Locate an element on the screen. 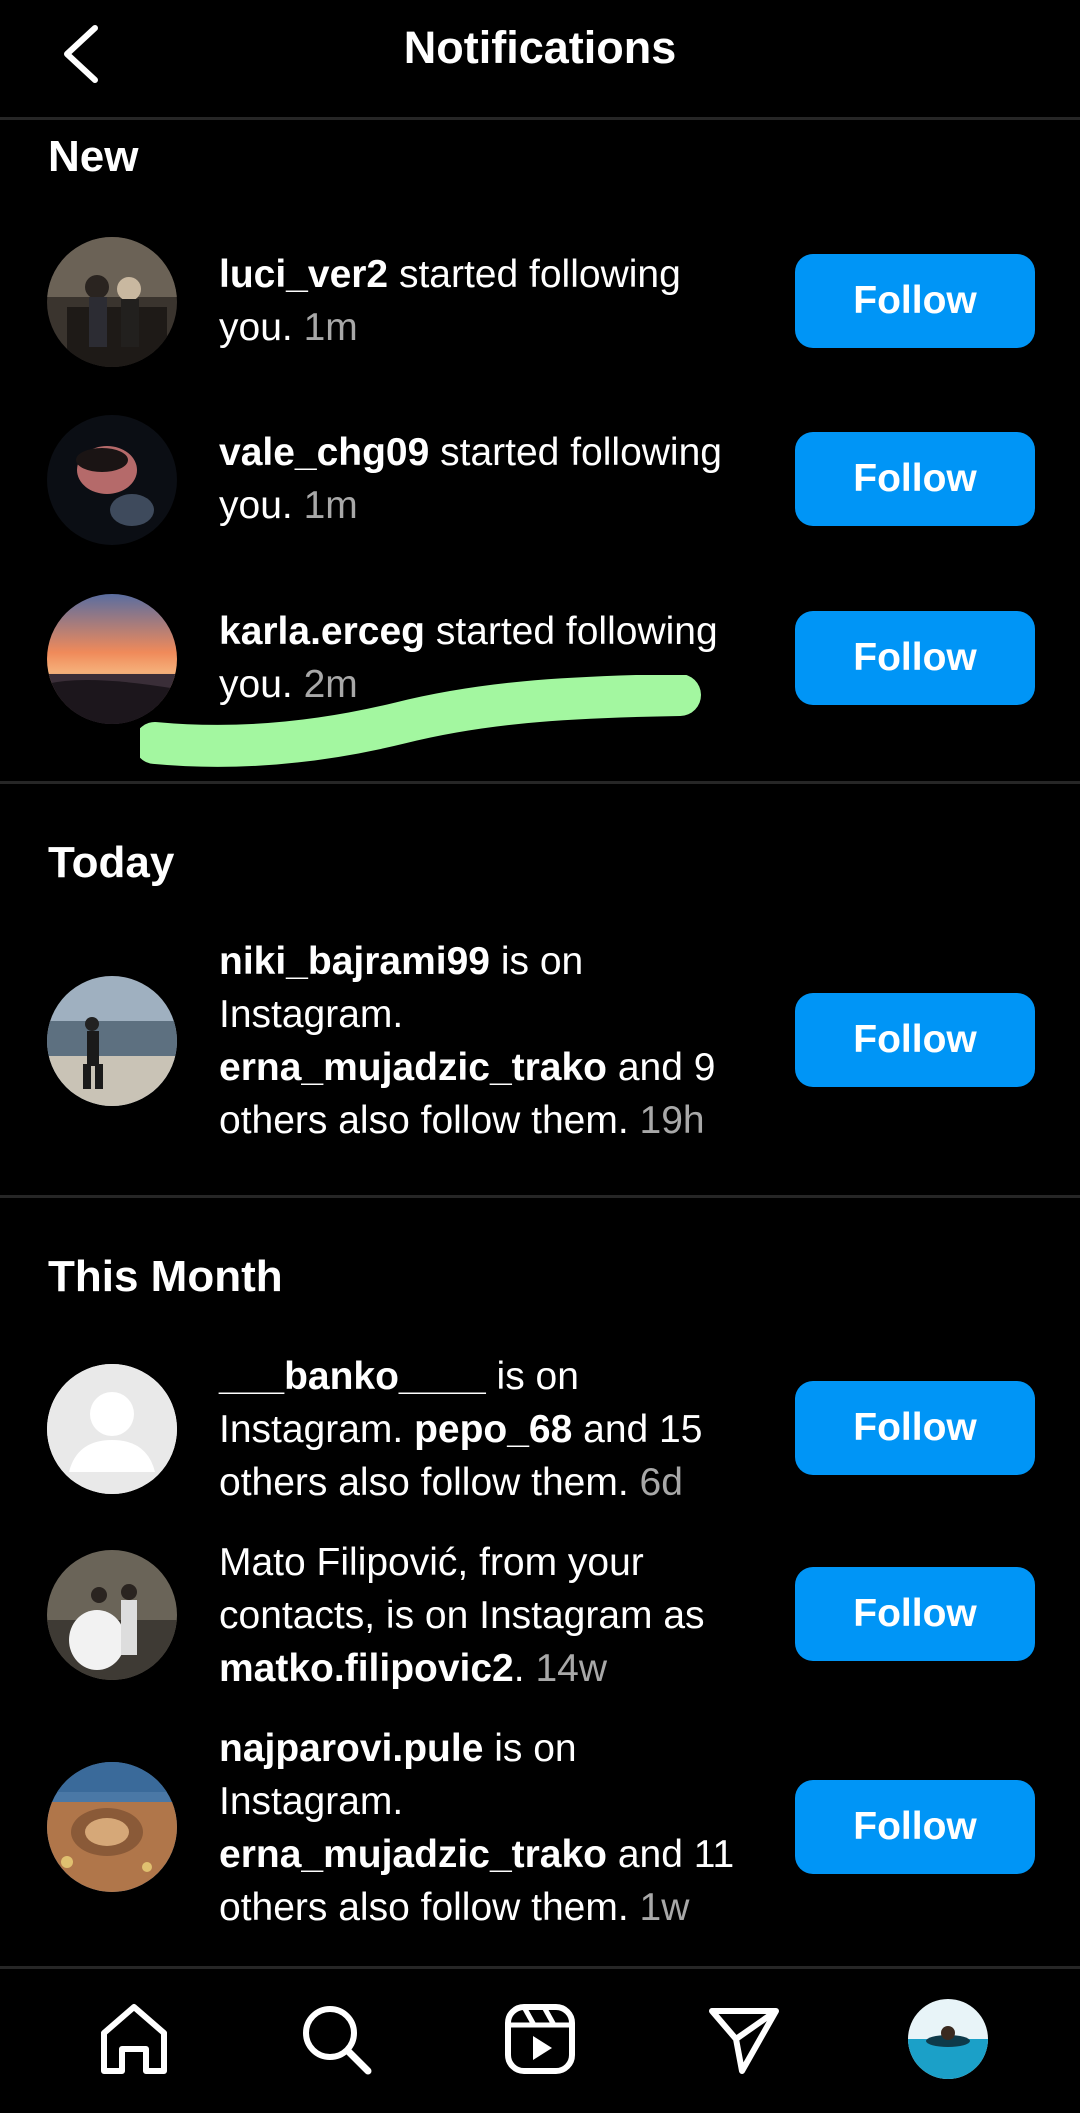  nav-reels is located at coordinates (540, 2039).